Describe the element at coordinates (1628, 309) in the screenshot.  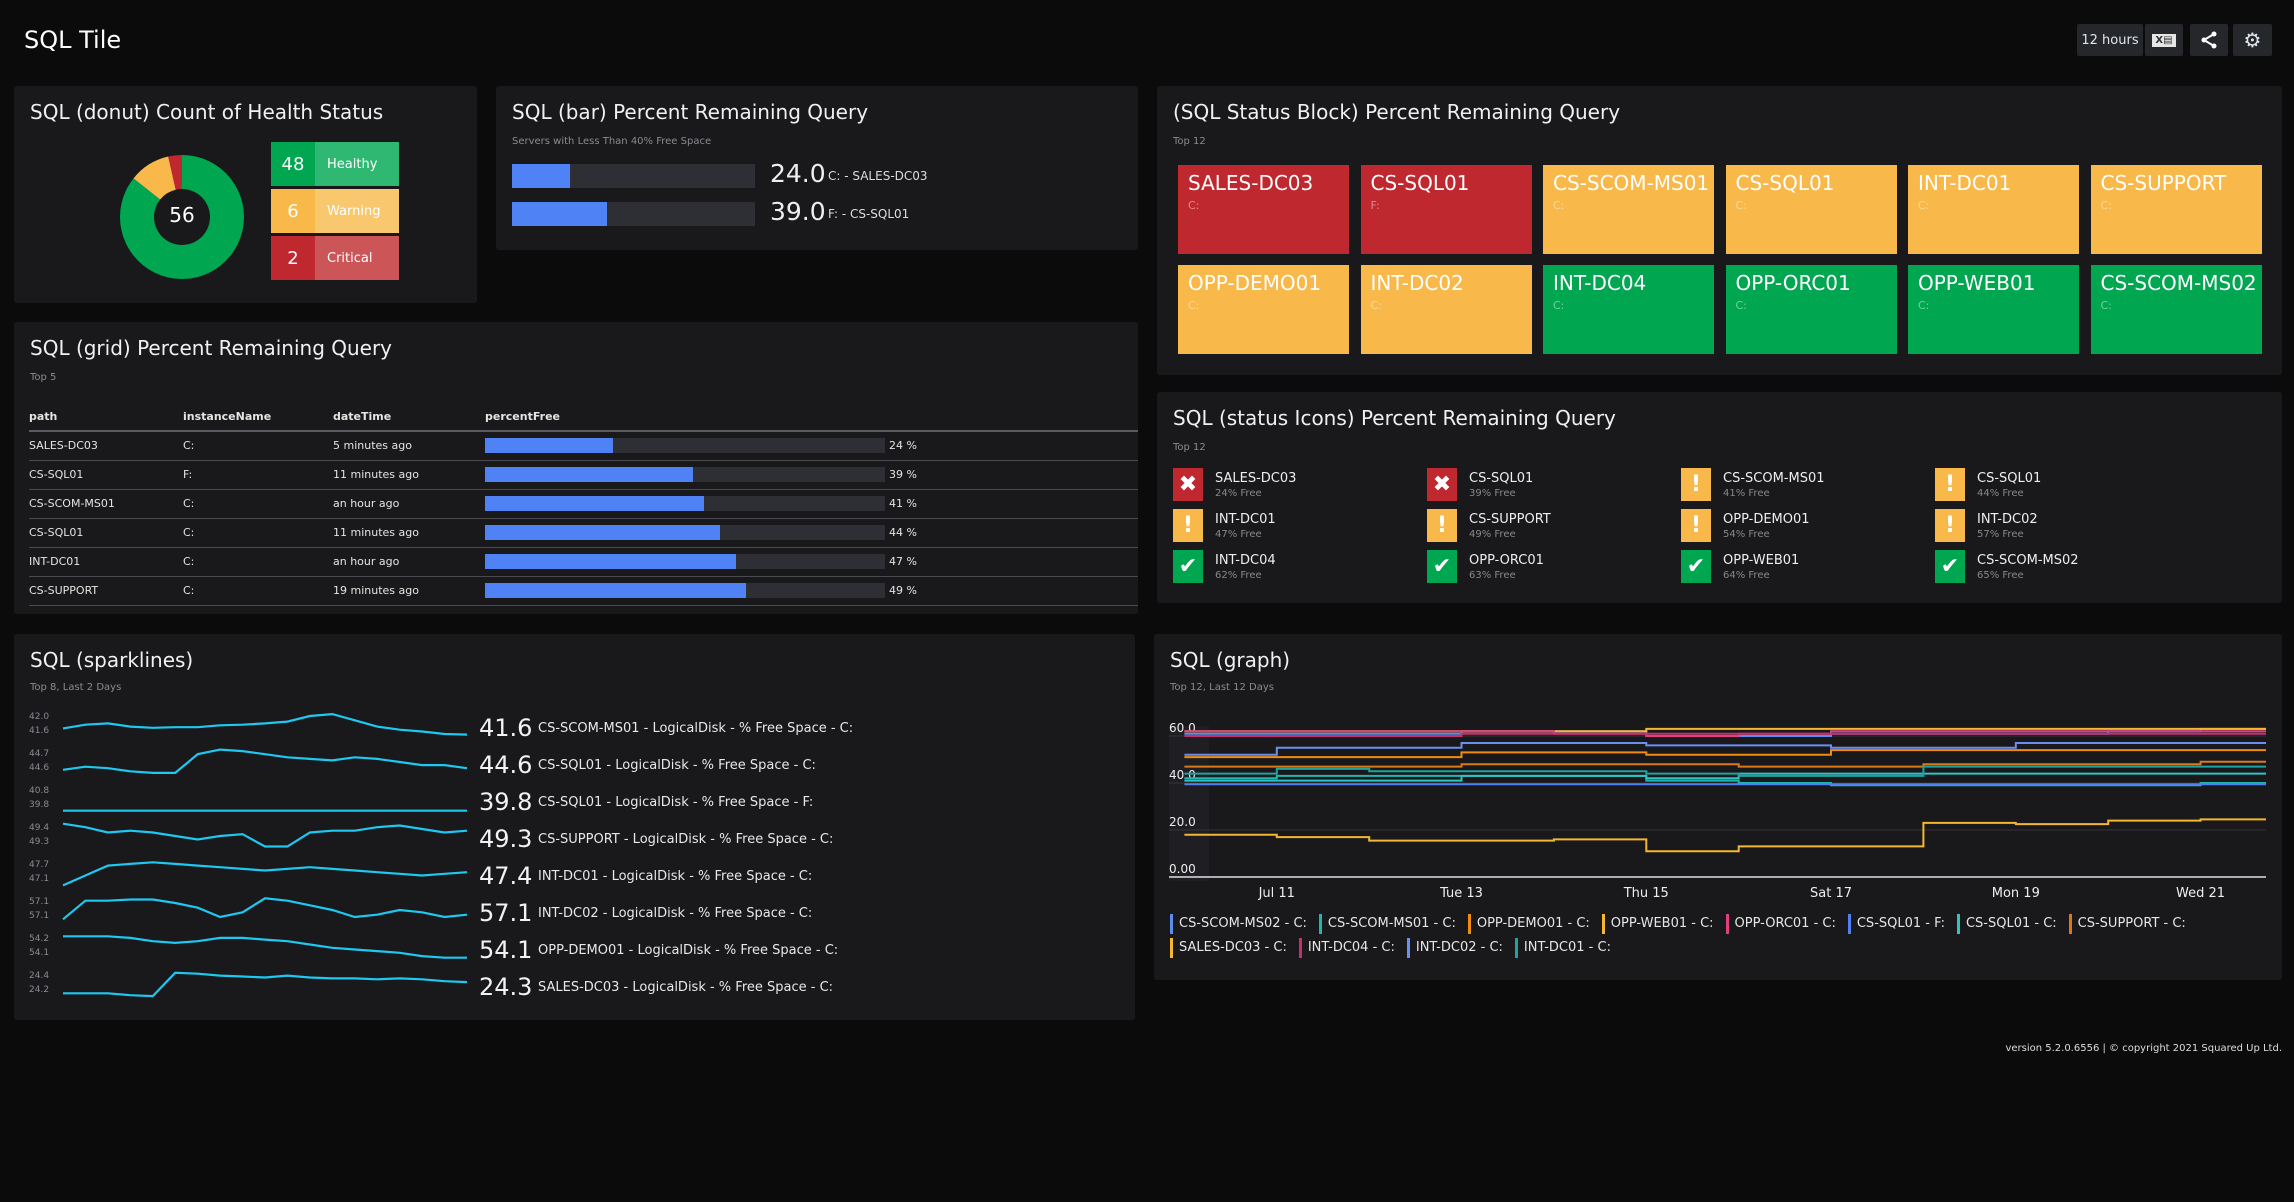
I see `status-tile: INT-DC04 C:` at that location.